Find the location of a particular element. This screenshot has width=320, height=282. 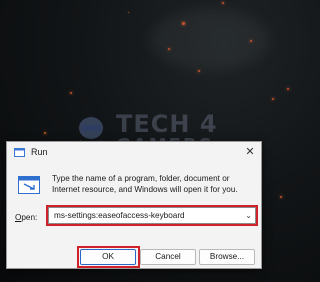

watermark-line1: TECH 4 is located at coordinates (167, 124).